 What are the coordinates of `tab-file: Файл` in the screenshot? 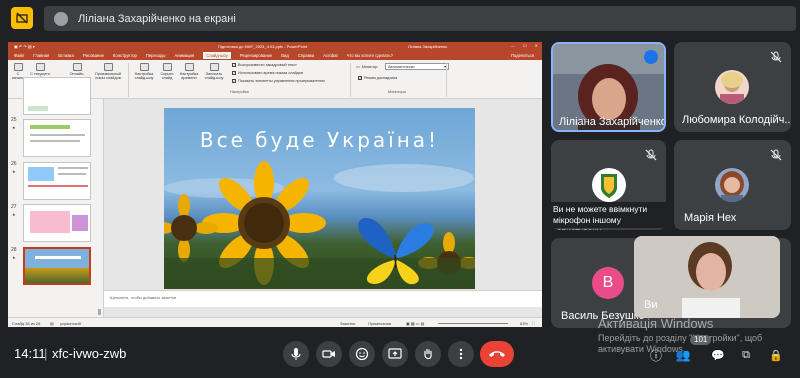 It's located at (19, 55).